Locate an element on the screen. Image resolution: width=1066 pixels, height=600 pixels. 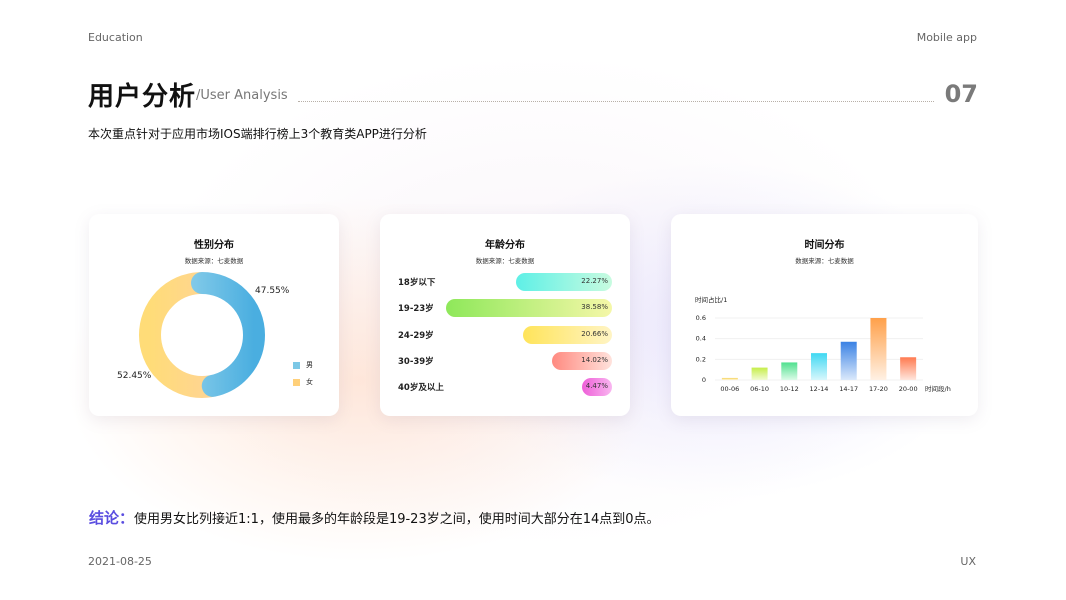
time-y-tick: 0.2 is located at coordinates (701, 359).